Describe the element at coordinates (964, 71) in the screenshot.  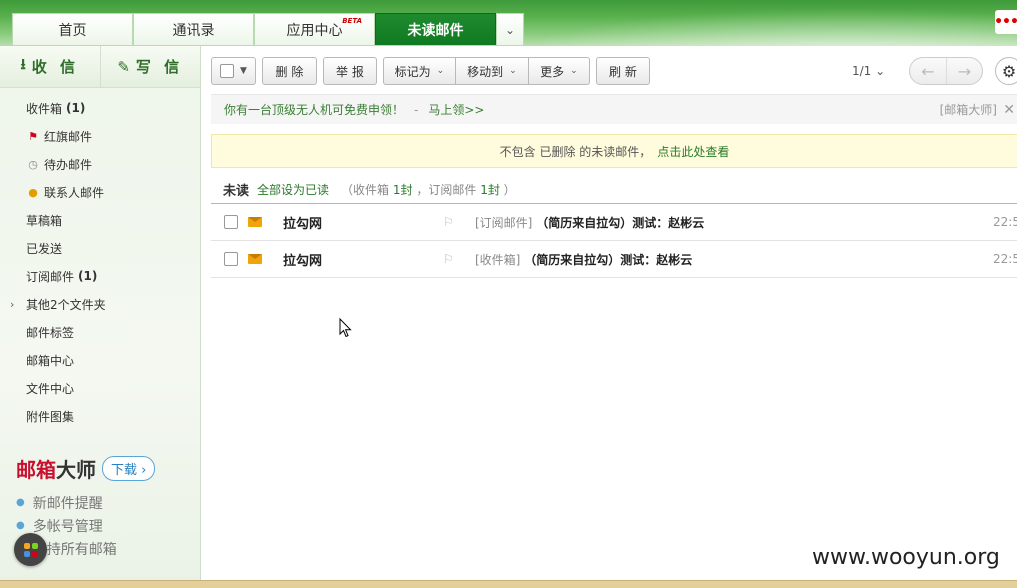
I see `arrow-right-icon: →` at that location.